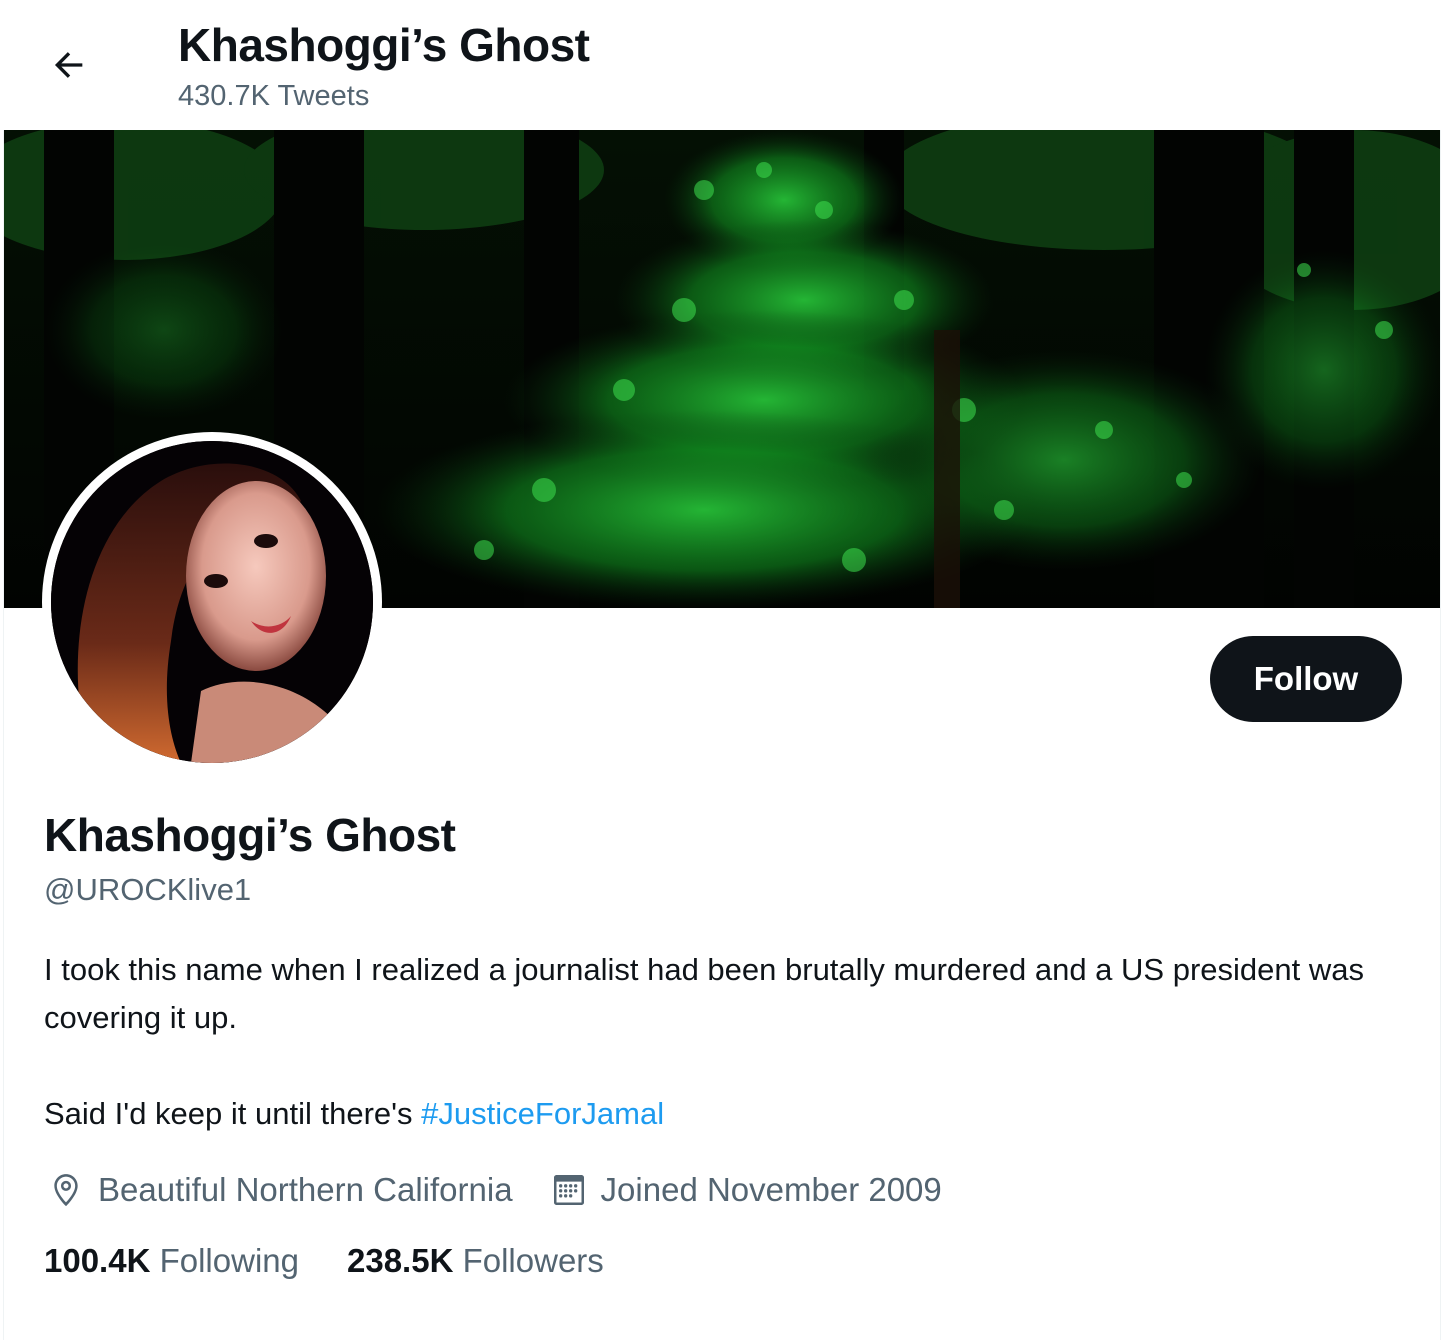 The image size is (1444, 1340). I want to click on follow-button: Follow, so click(1306, 679).